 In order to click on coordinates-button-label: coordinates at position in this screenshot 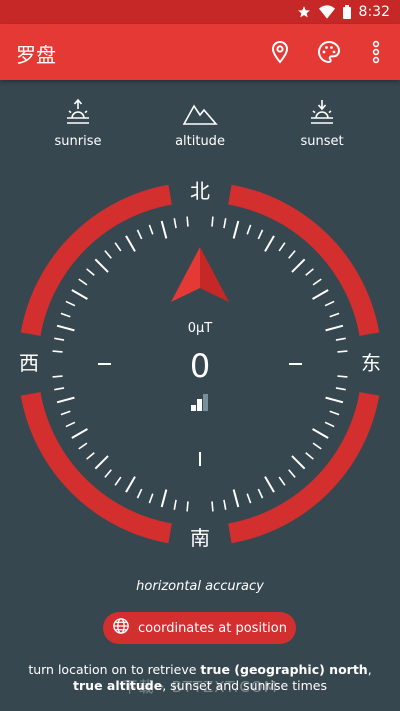, I will do `click(212, 628)`.